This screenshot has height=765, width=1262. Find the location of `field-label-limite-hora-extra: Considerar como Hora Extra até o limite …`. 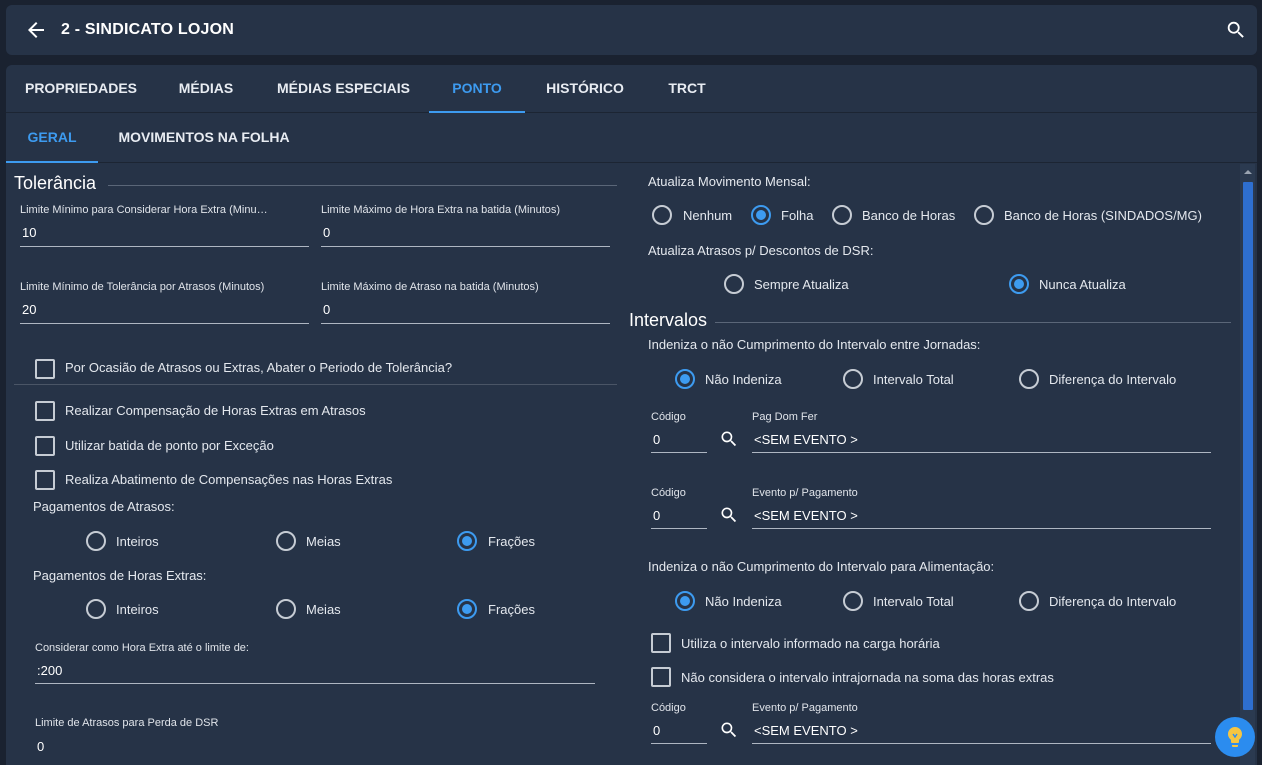

field-label-limite-hora-extra: Considerar como Hora Extra até o limite … is located at coordinates (142, 648).